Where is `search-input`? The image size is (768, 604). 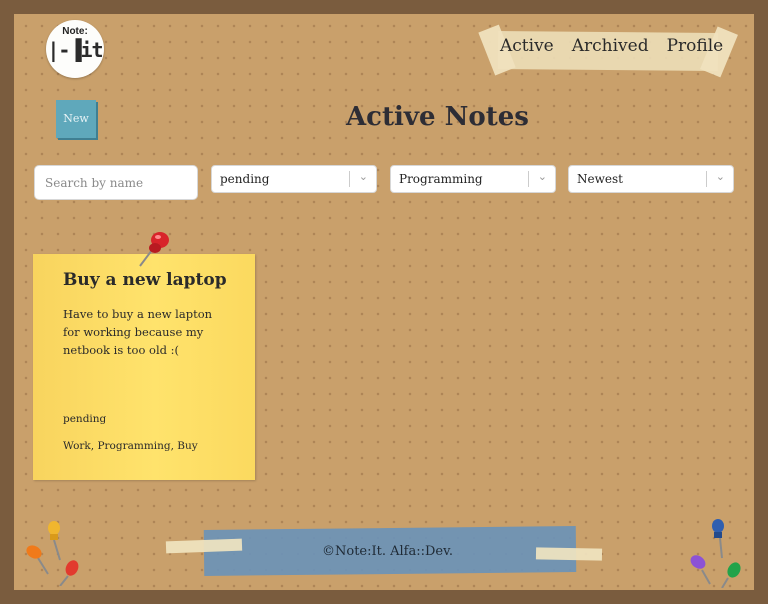
search-input is located at coordinates (116, 182).